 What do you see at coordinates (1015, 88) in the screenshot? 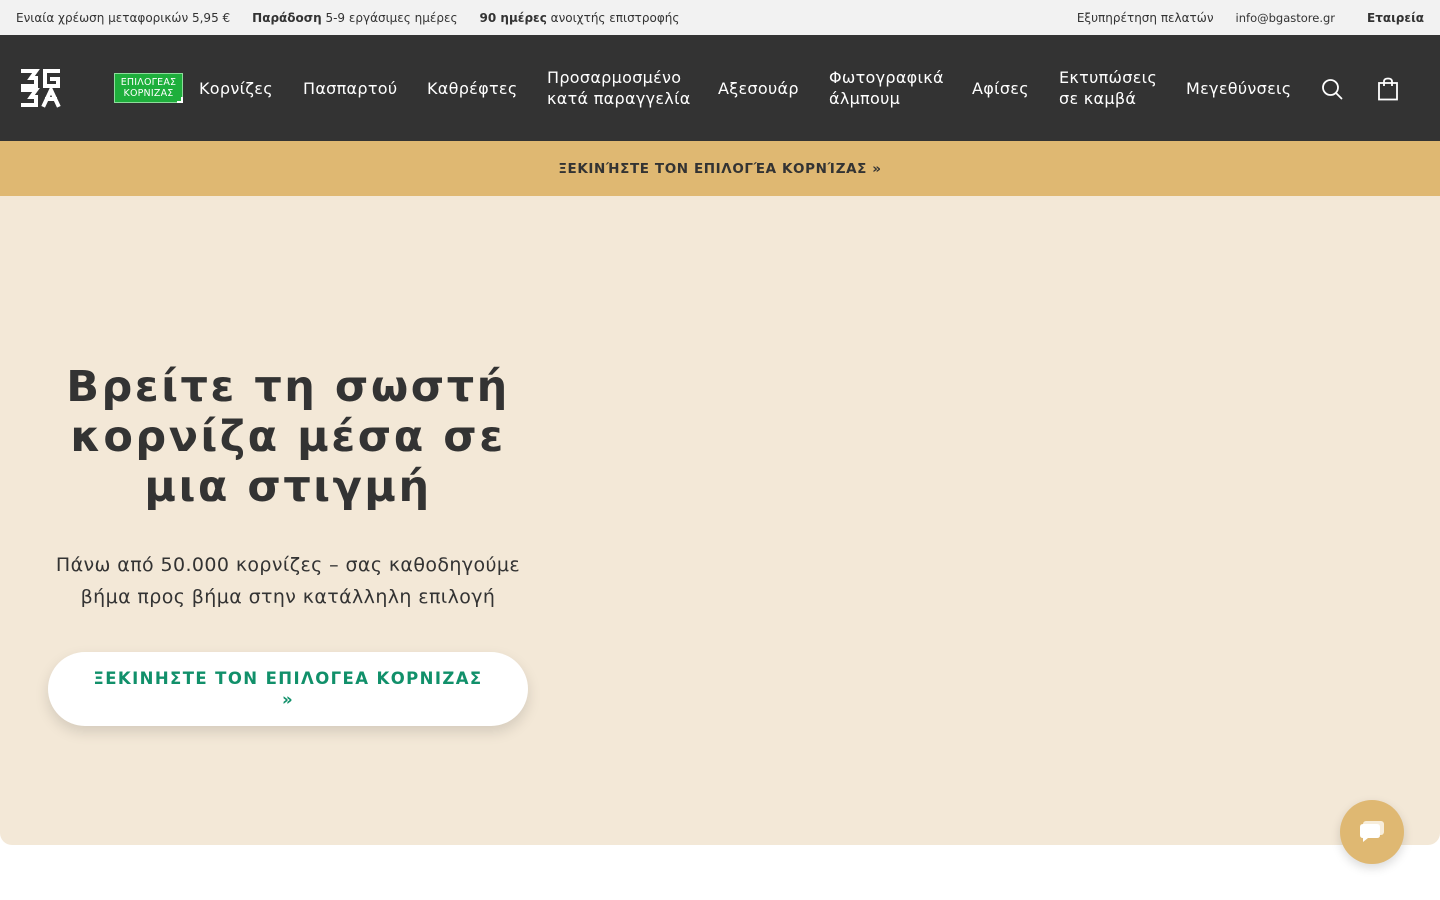
I see `nav-item-posters: Αφίσες` at bounding box center [1015, 88].